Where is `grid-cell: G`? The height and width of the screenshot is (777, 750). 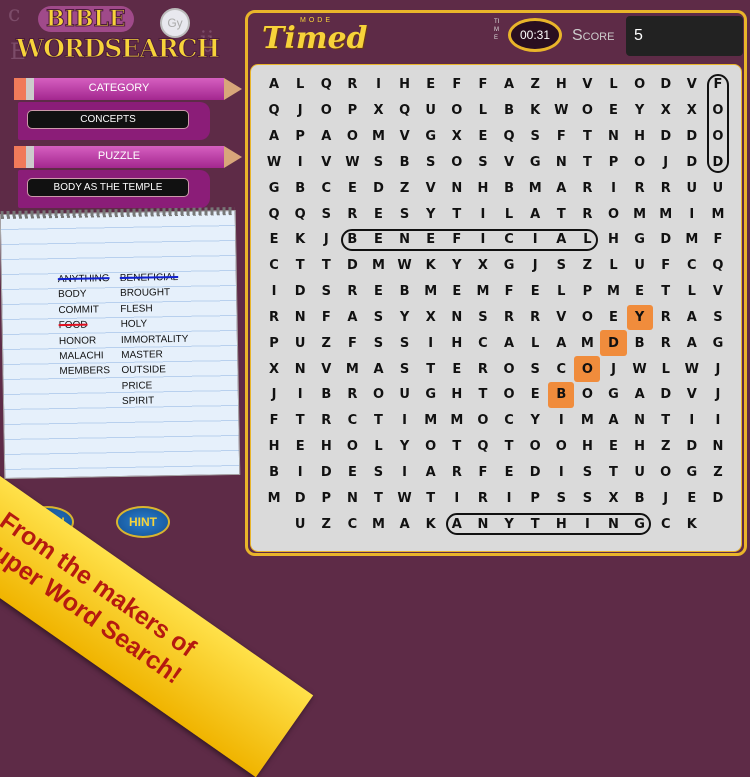 grid-cell: G is located at coordinates (274, 188).